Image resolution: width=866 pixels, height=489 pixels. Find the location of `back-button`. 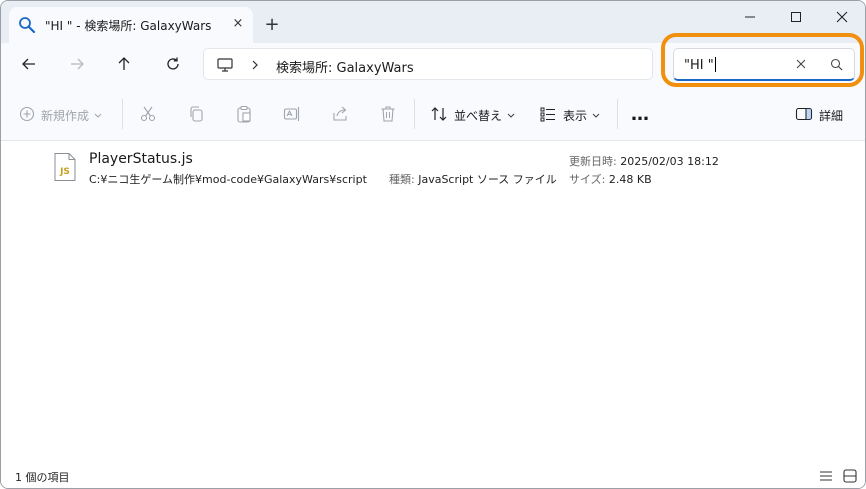

back-button is located at coordinates (29, 66).